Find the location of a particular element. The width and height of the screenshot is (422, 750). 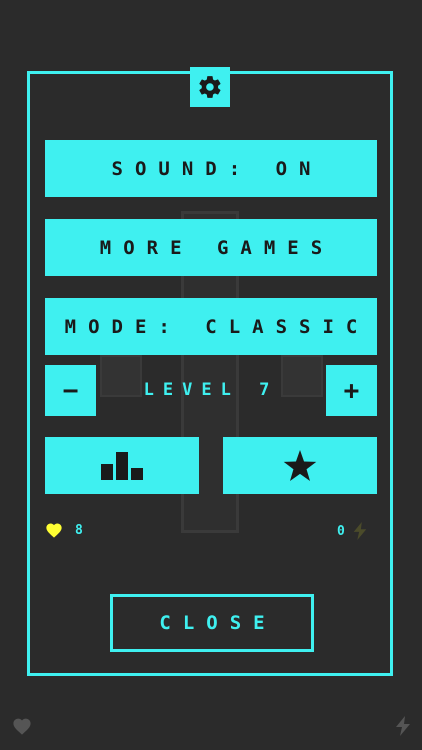

sound-toggle-label: SOUND: ON is located at coordinates (217, 168).